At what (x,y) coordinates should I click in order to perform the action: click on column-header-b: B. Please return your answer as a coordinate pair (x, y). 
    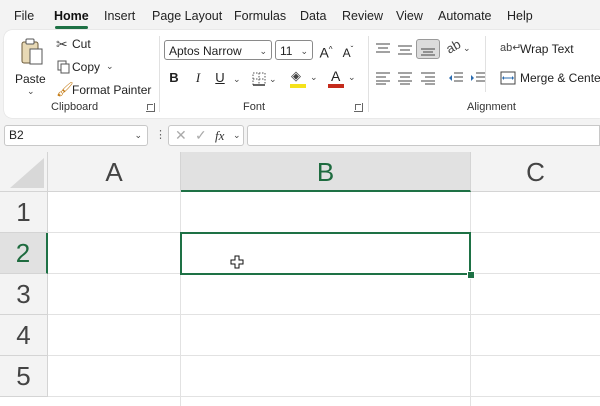
    Looking at the image, I should click on (326, 172).